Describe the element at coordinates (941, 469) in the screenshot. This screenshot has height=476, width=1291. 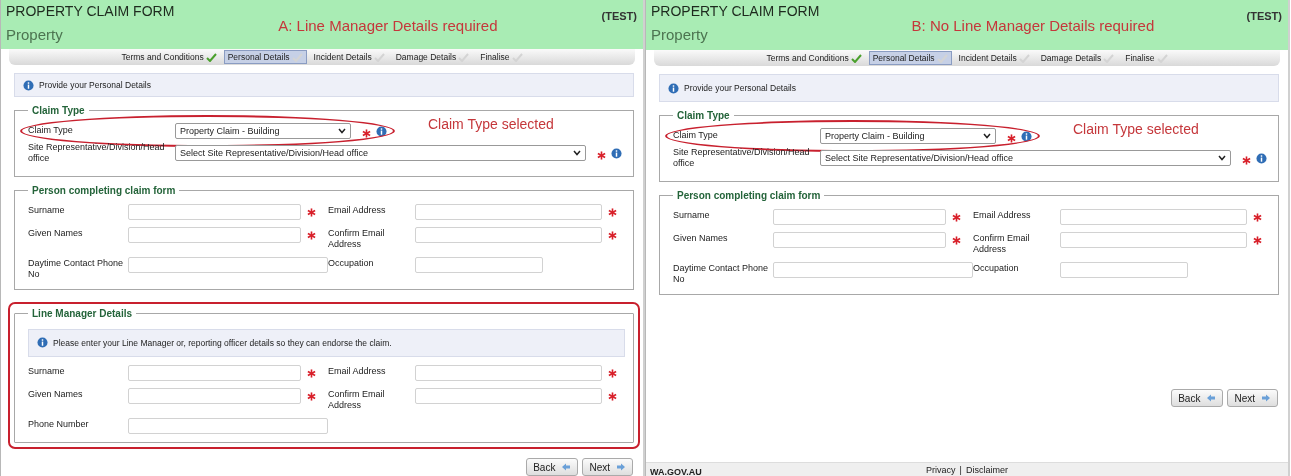
I see `footer-link: Privacy` at that location.